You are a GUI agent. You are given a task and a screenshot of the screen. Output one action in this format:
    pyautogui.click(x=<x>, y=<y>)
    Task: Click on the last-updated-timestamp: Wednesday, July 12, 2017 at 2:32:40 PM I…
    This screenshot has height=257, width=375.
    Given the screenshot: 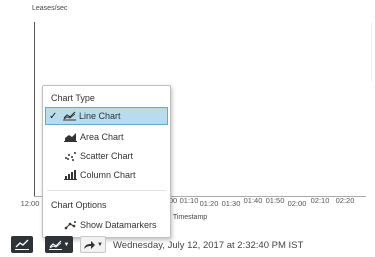 What is the action you would take?
    pyautogui.click(x=208, y=245)
    